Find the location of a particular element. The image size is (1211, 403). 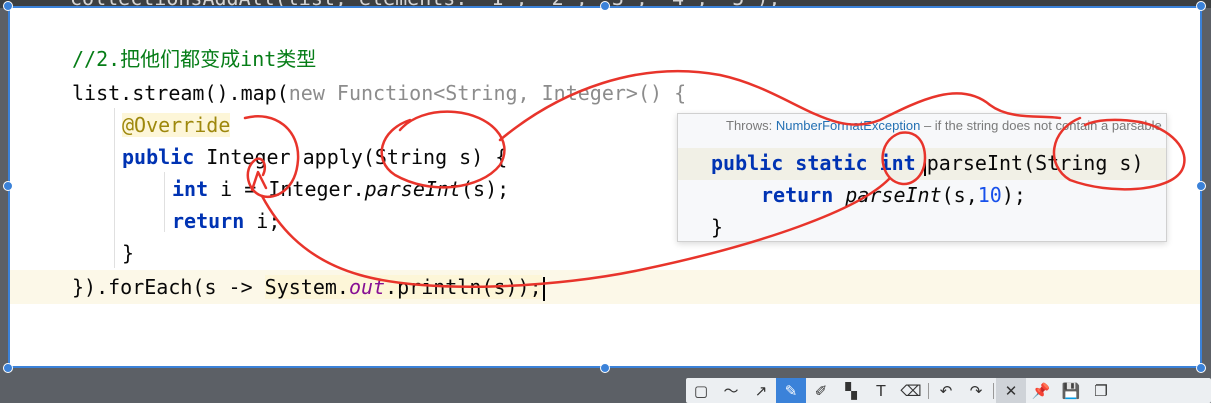

code-text: }).forEach(s -> is located at coordinates (168, 287).